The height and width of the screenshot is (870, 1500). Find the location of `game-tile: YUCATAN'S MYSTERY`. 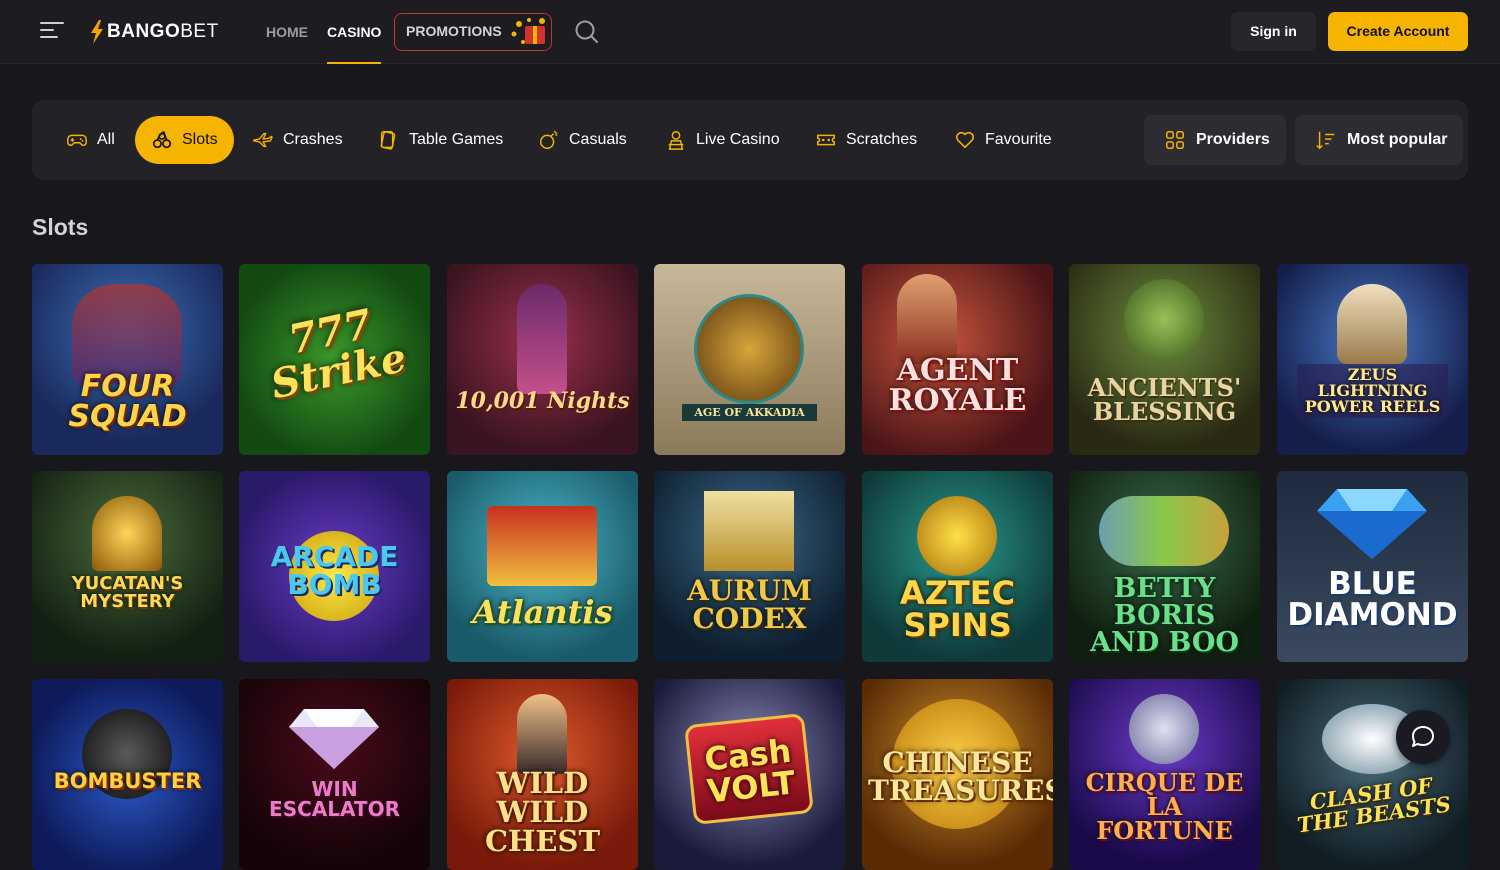

game-tile: YUCATAN'S MYSTERY is located at coordinates (127, 566).